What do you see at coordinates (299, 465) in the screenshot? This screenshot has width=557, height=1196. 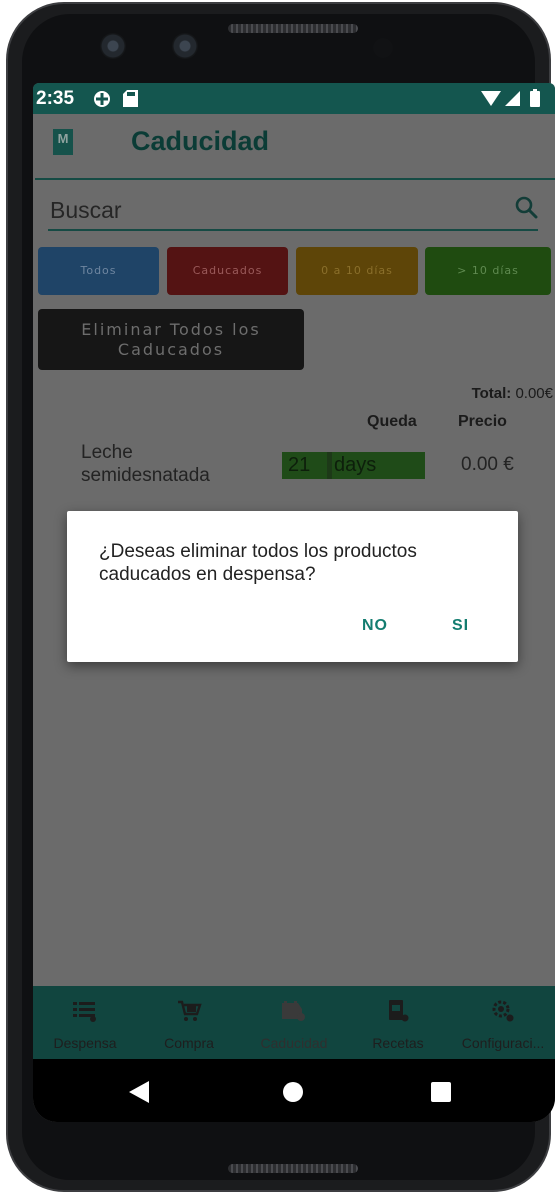 I see `days-remaining-value: 21` at bounding box center [299, 465].